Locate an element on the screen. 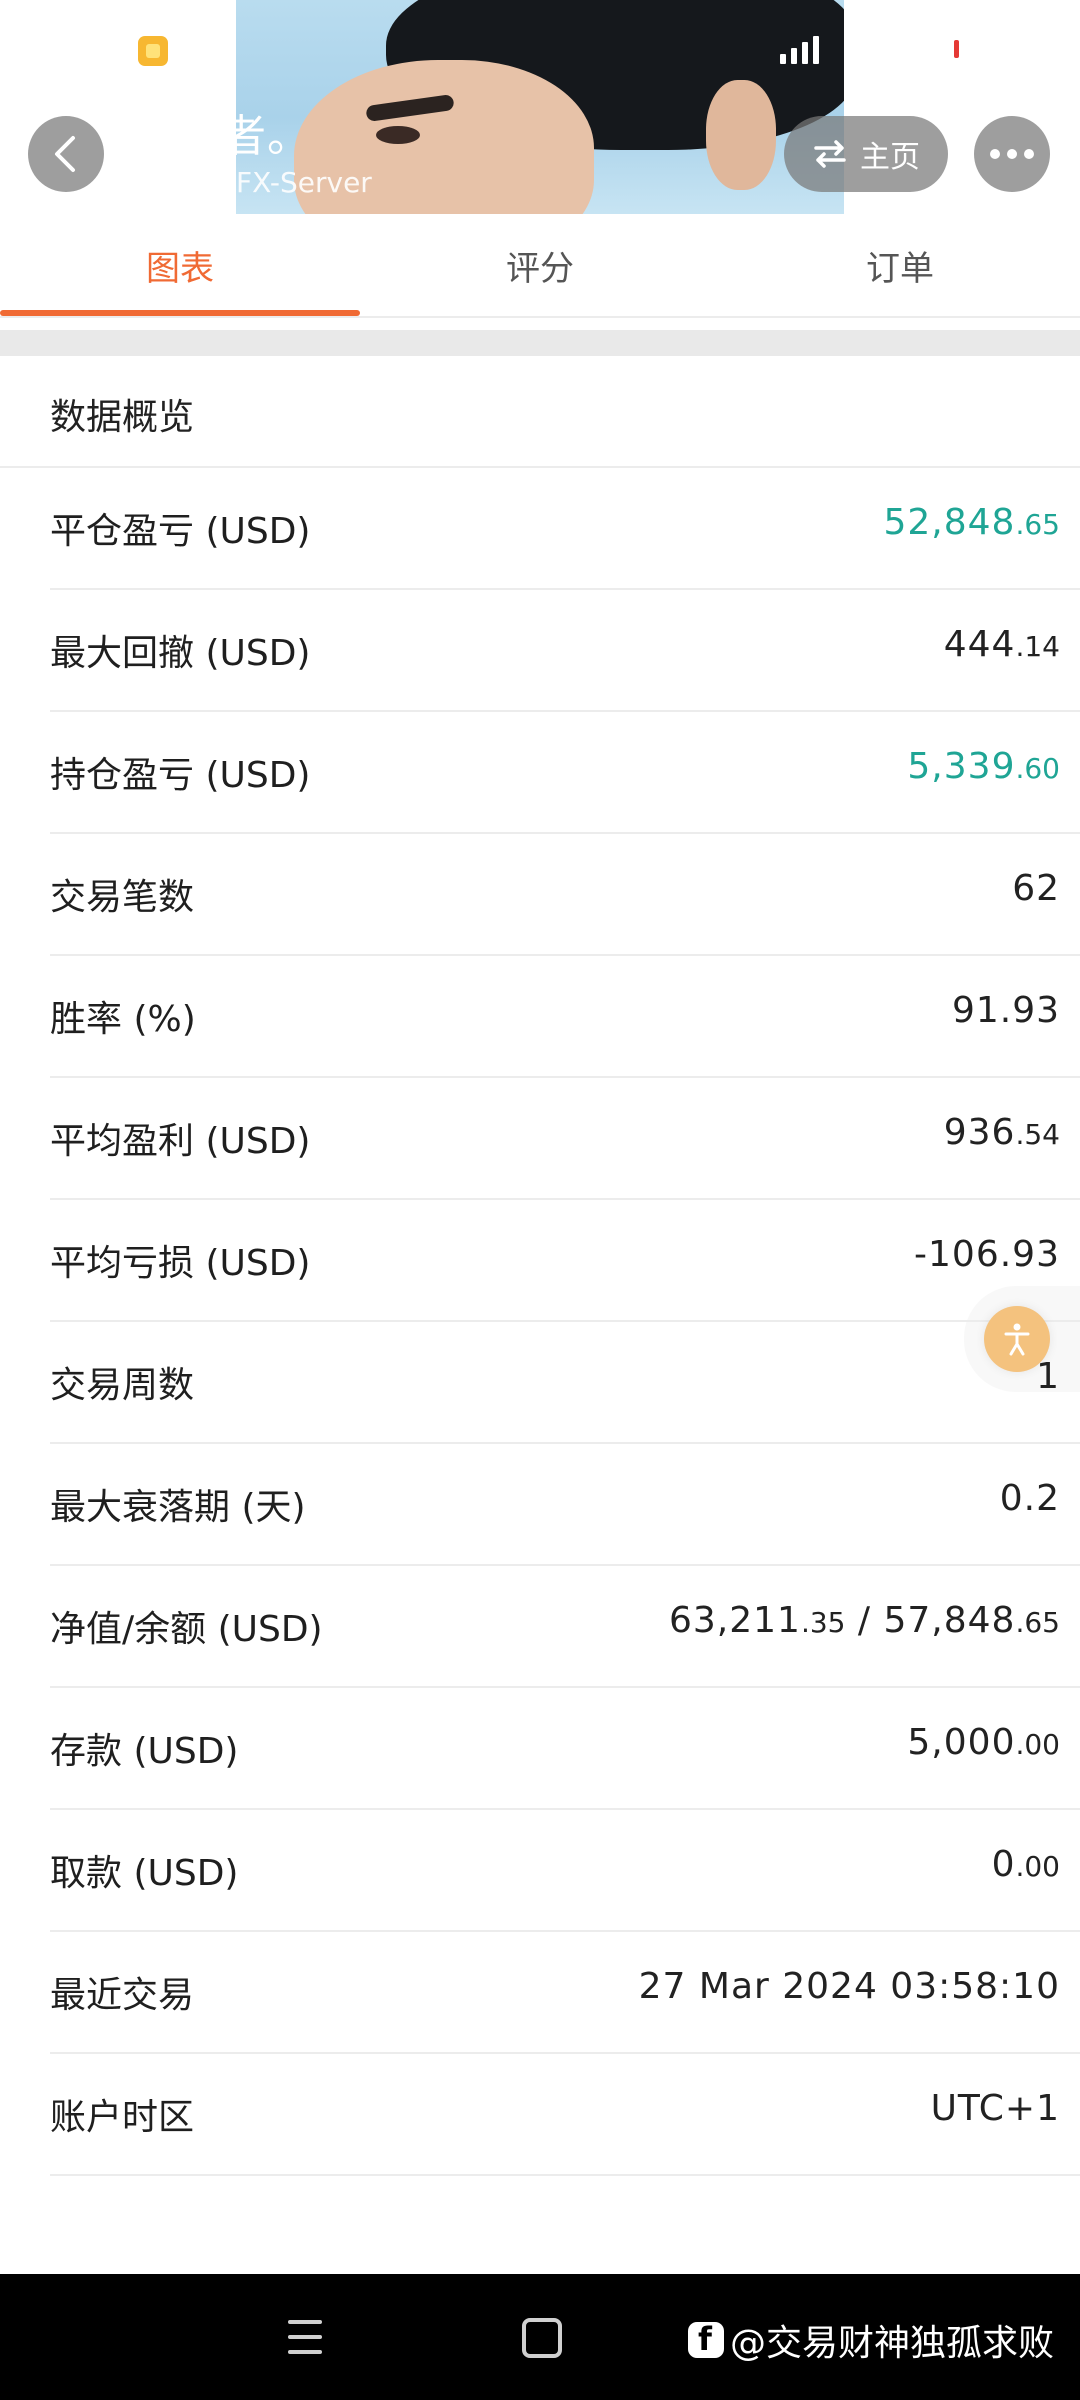 This screenshot has width=1080, height=2400. stat-row-last-trade: 最近交易 27 Mar 2024 03:58:10 is located at coordinates (565, 1993).